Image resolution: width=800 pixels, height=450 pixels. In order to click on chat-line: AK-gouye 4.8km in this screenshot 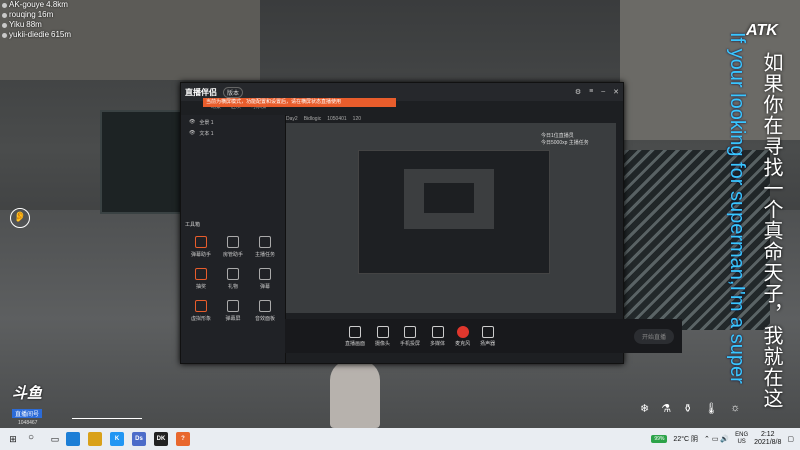, I will do `click(36, 5)`.